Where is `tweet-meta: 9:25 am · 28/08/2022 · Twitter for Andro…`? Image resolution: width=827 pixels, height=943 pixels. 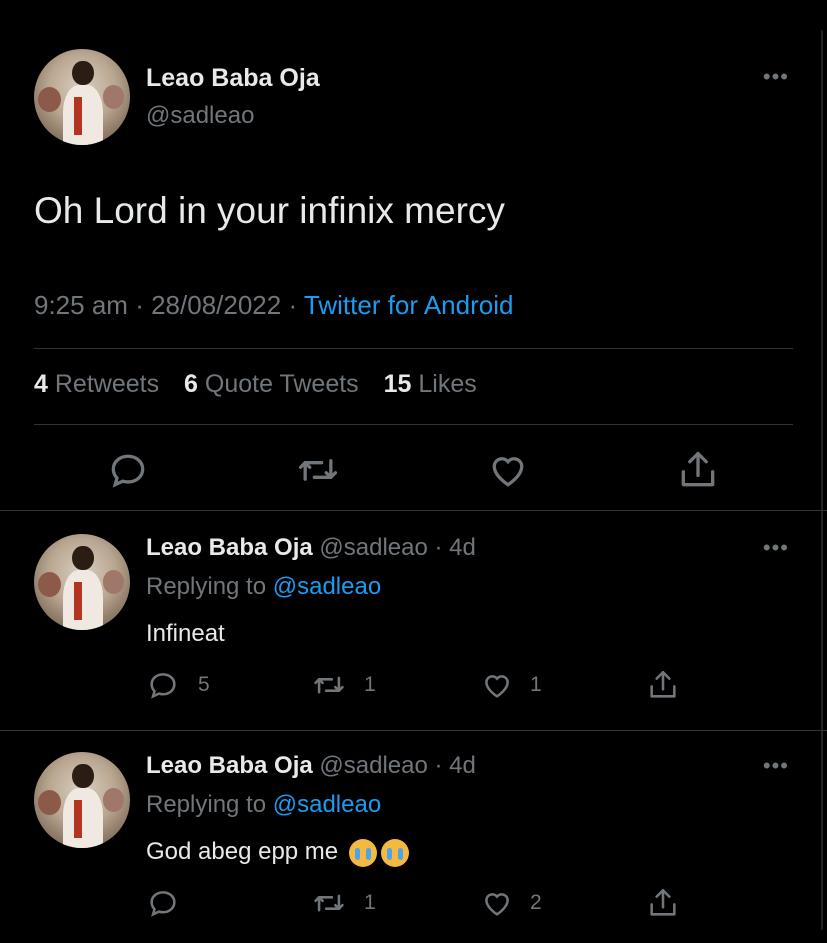 tweet-meta: 9:25 am · 28/08/2022 · Twitter for Andro… is located at coordinates (273, 305).